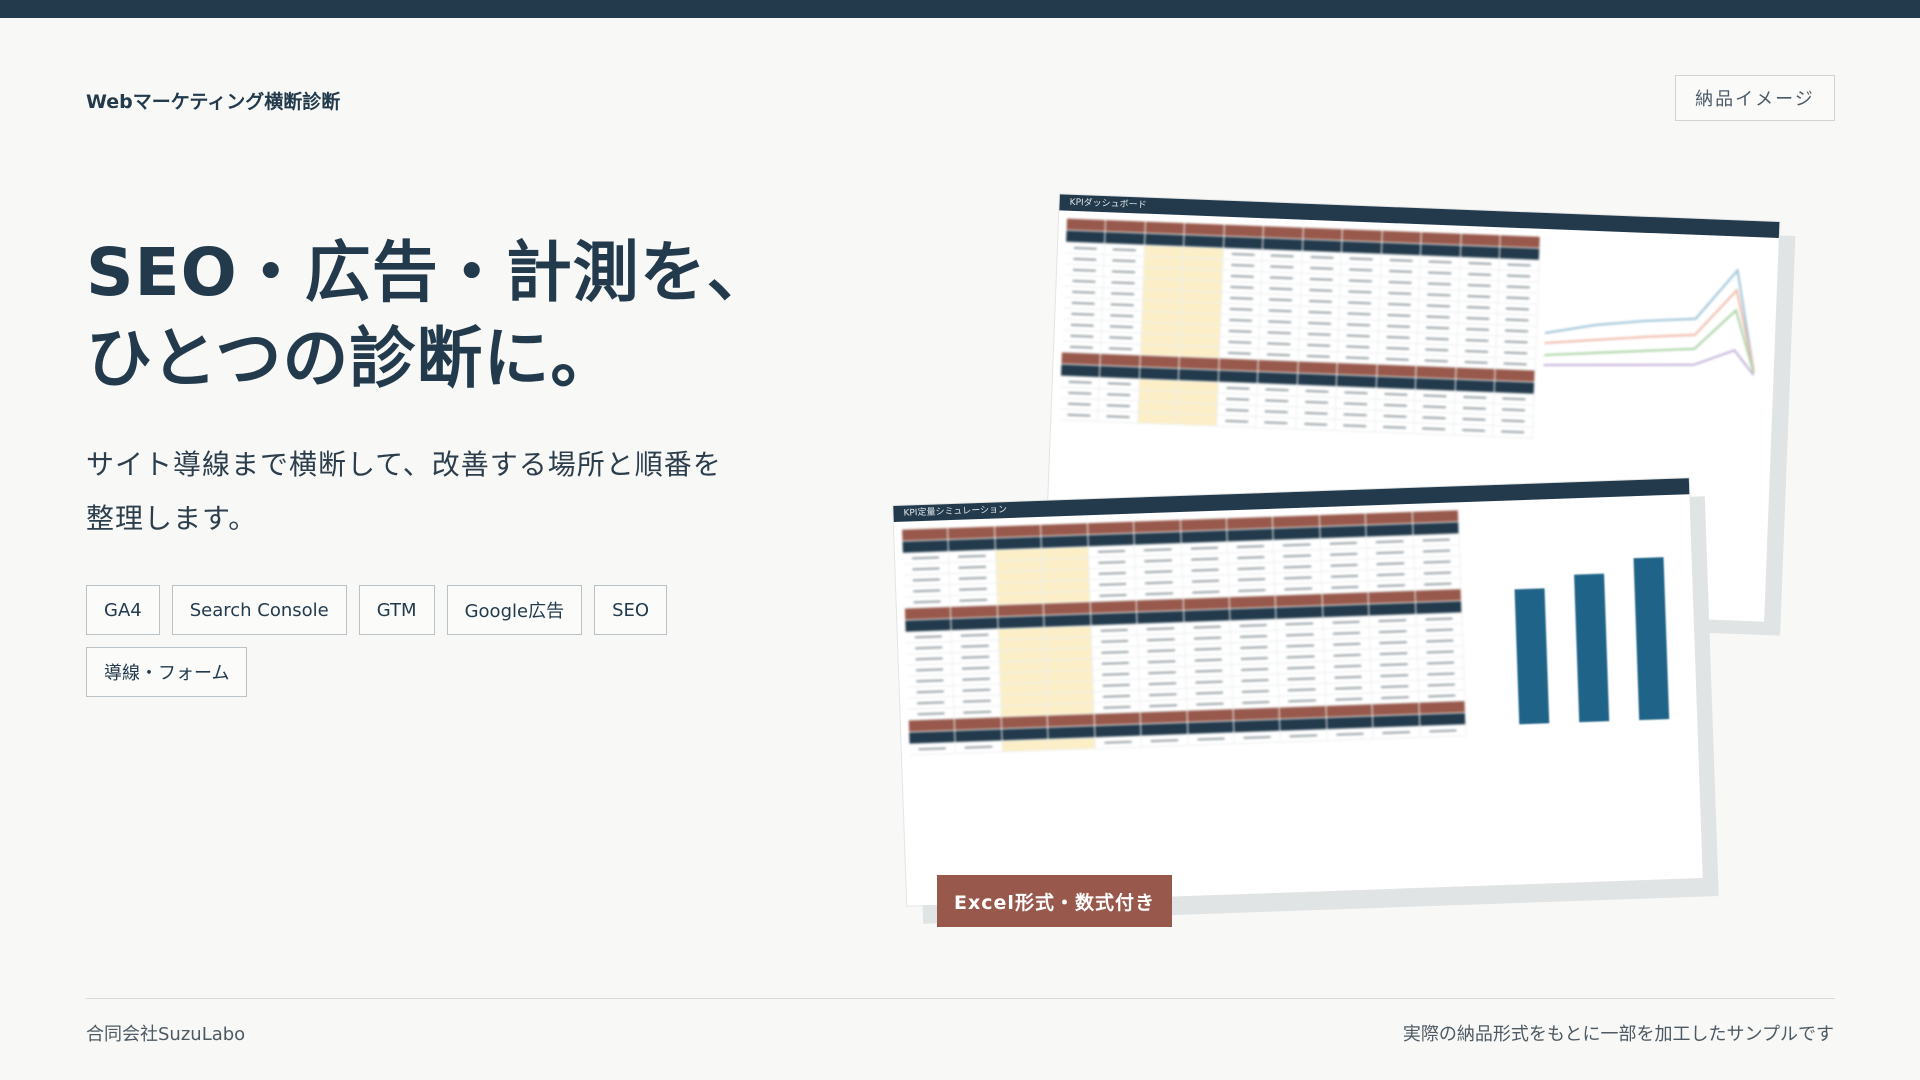  What do you see at coordinates (396, 610) in the screenshot?
I see `tag-gtm: GTM` at bounding box center [396, 610].